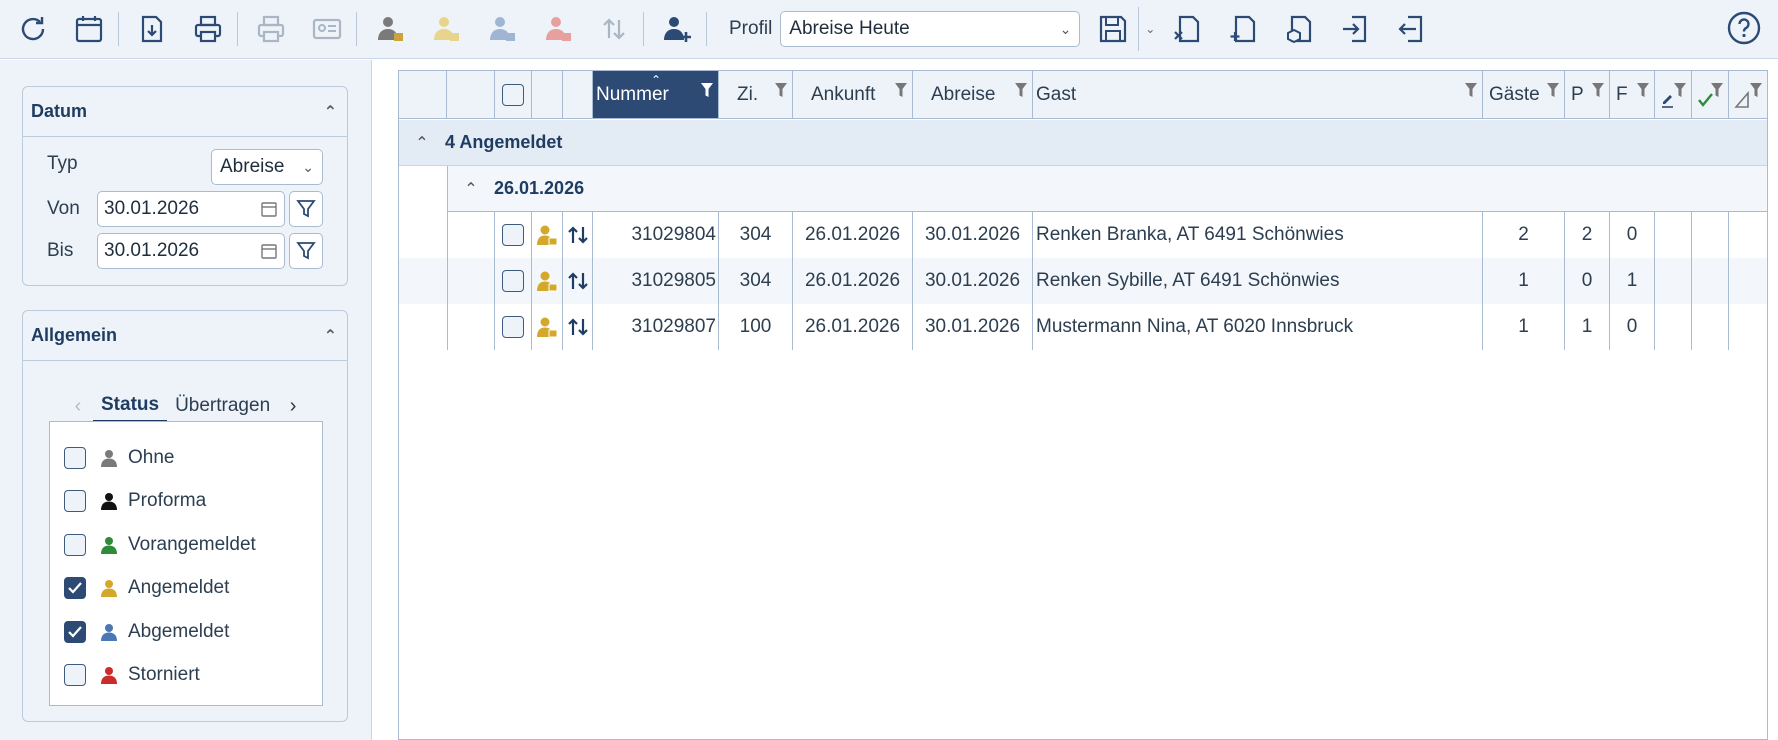 This screenshot has height=740, width=1778. I want to click on von-filter-button, so click(306, 209).